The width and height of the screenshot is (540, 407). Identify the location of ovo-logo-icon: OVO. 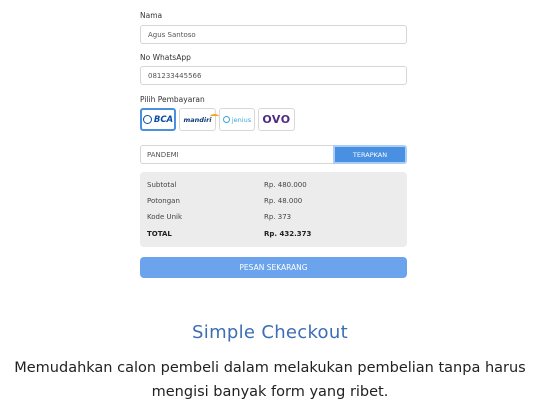
(276, 119).